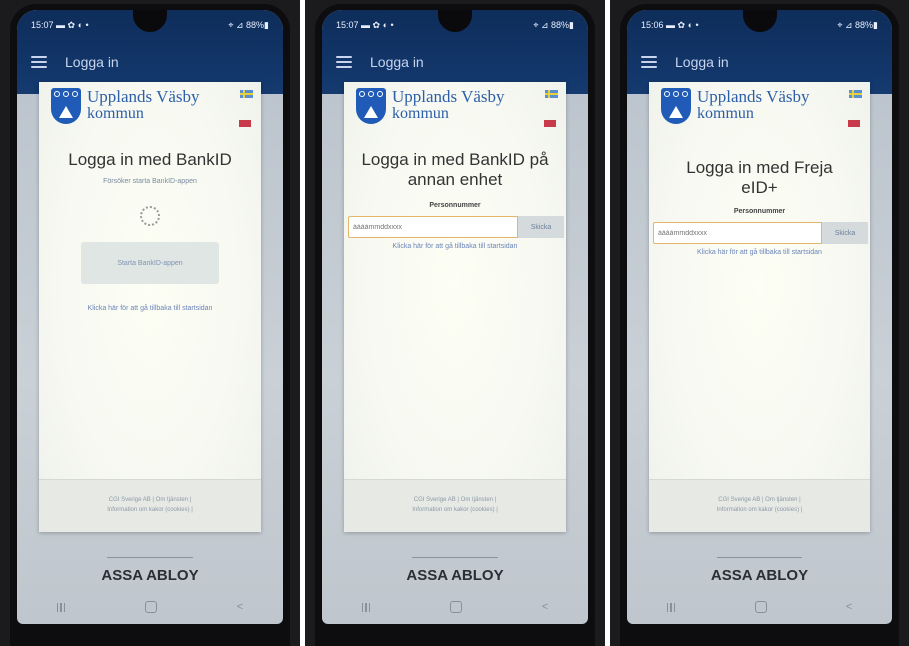 The image size is (909, 646). Describe the element at coordinates (455, 170) in the screenshot. I see `page-title: Logga in med BankID på annan enhet` at that location.